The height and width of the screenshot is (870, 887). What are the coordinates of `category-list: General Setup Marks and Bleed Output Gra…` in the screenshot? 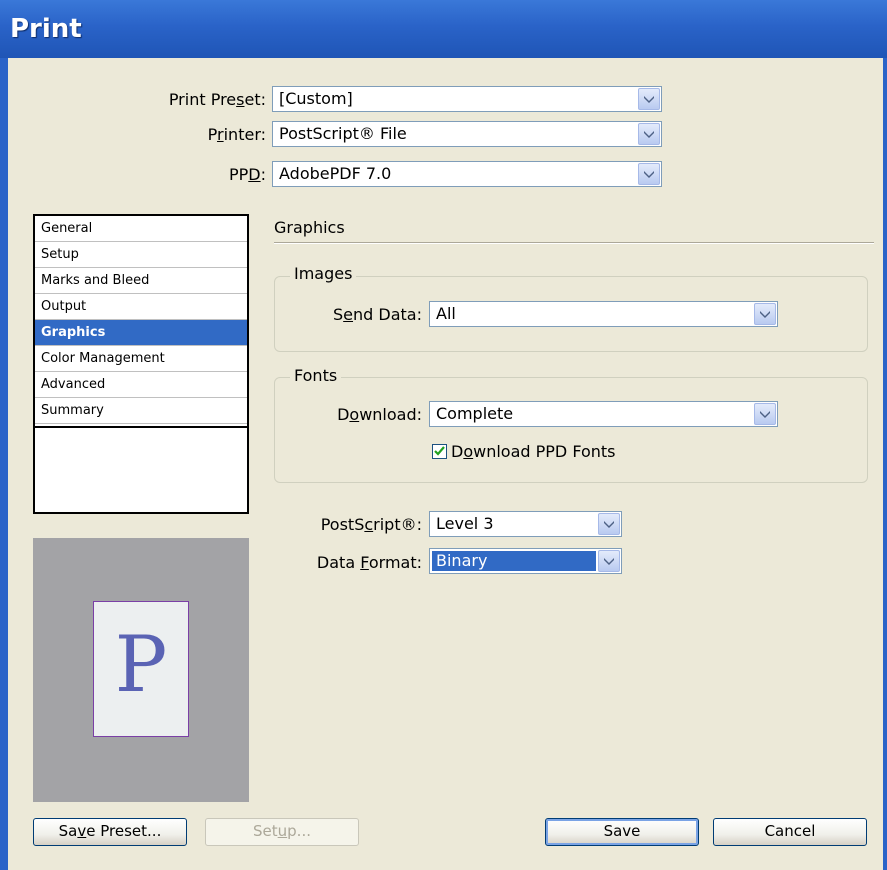 It's located at (141, 364).